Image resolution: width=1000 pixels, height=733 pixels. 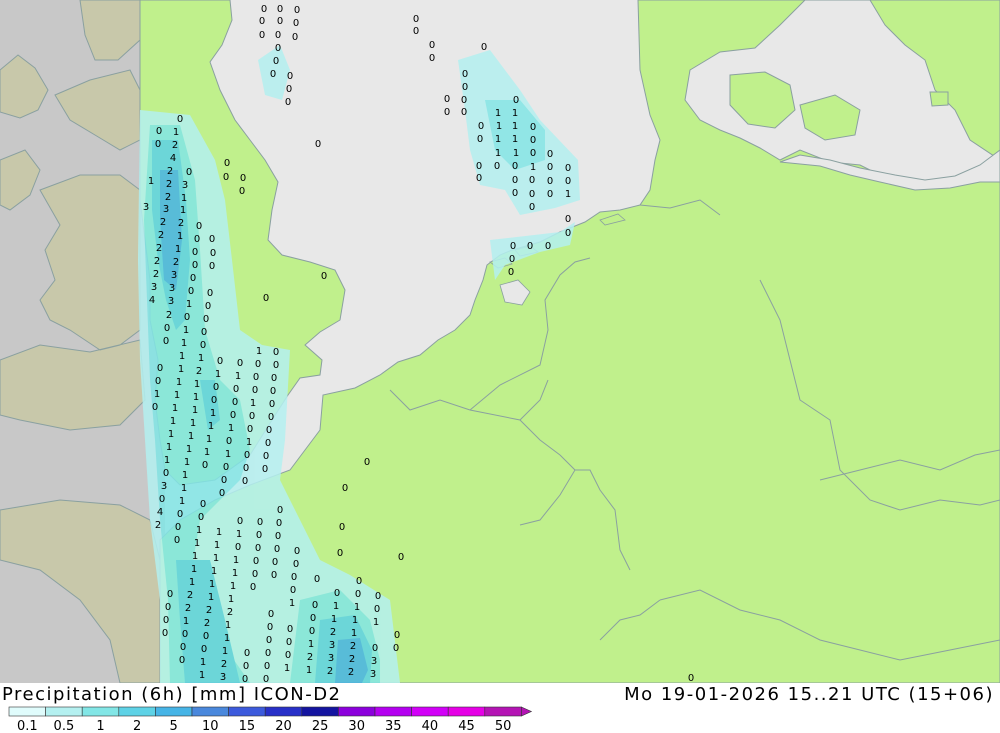 What do you see at coordinates (264, 726) in the screenshot?
I see `legend-labels: 0.1 0.5 1 2 5 10 15 20 25 30 35 40 45 50` at bounding box center [264, 726].